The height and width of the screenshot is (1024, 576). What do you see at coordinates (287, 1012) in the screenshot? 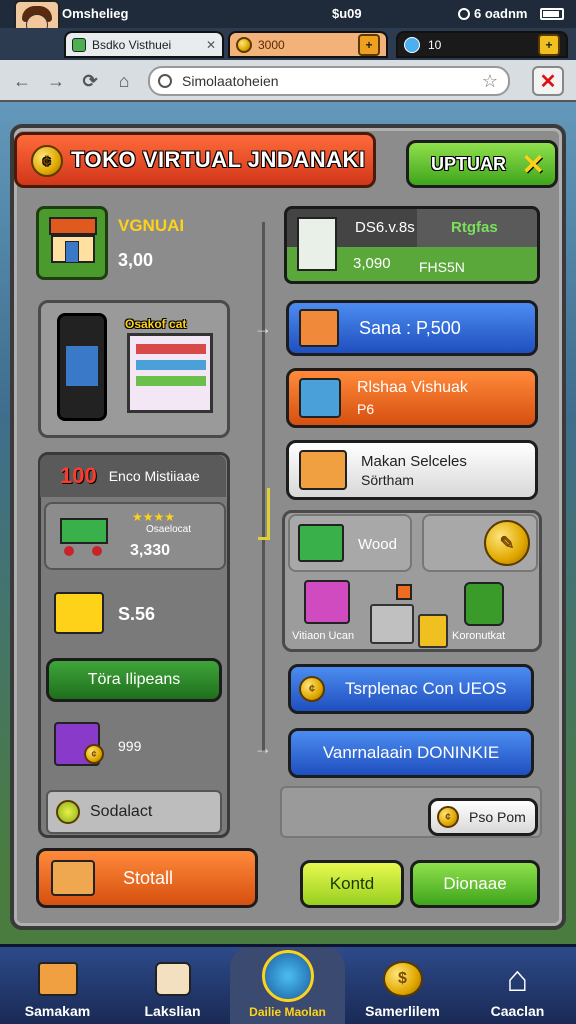
I see `nav-label: Dailie Maolan` at bounding box center [287, 1012].